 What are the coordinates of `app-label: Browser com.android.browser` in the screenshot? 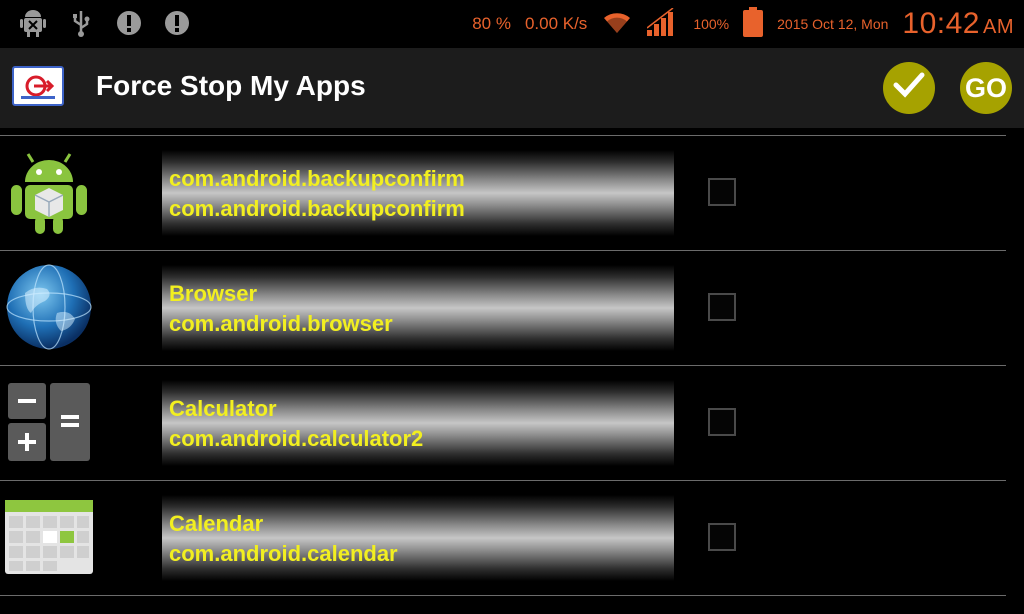 It's located at (418, 308).